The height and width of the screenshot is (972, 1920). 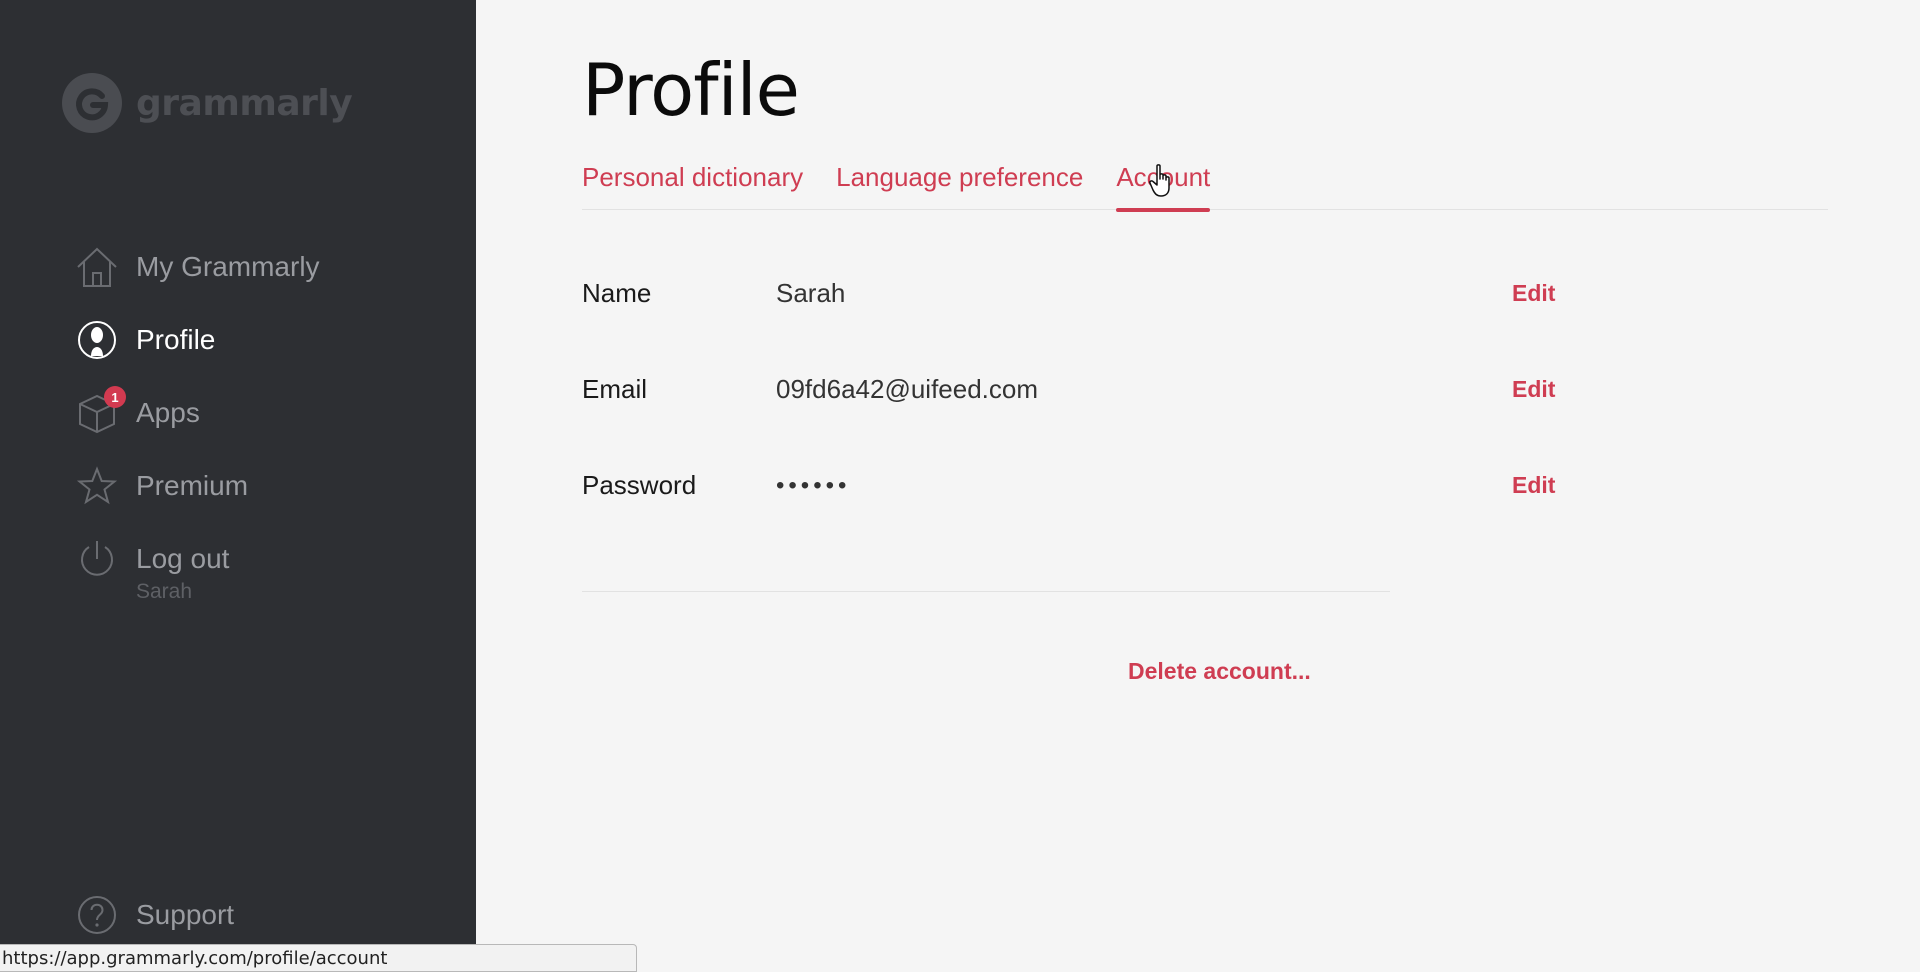 I want to click on sidebar-item-premium: Premium, so click(x=161, y=486).